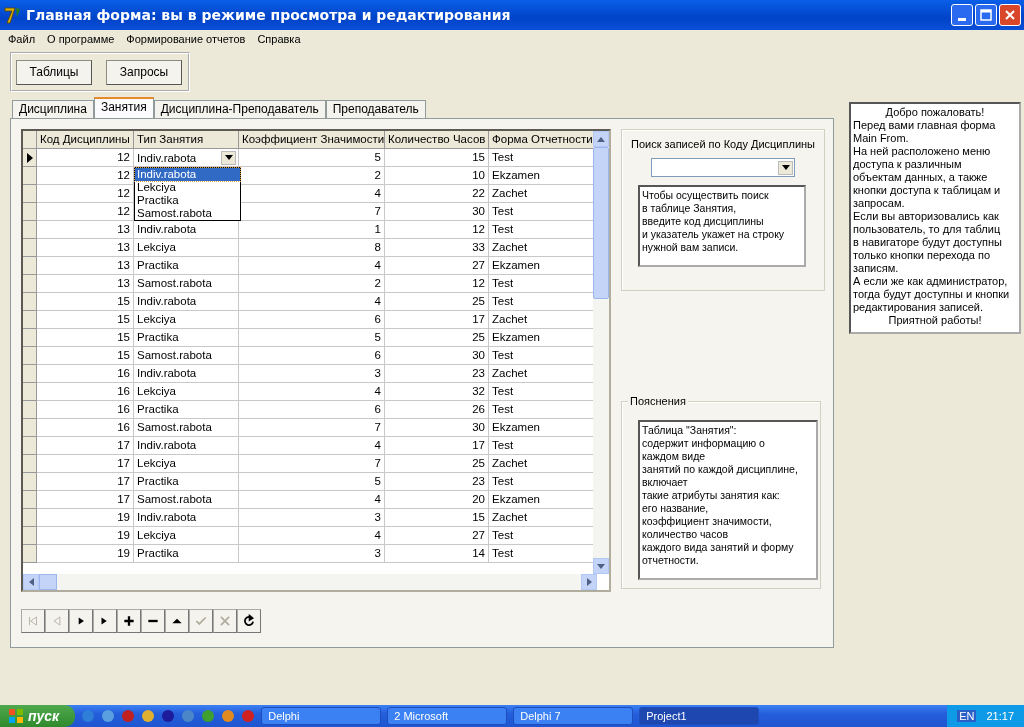 The height and width of the screenshot is (727, 1024). I want to click on tab: Преподаватель, so click(375, 109).